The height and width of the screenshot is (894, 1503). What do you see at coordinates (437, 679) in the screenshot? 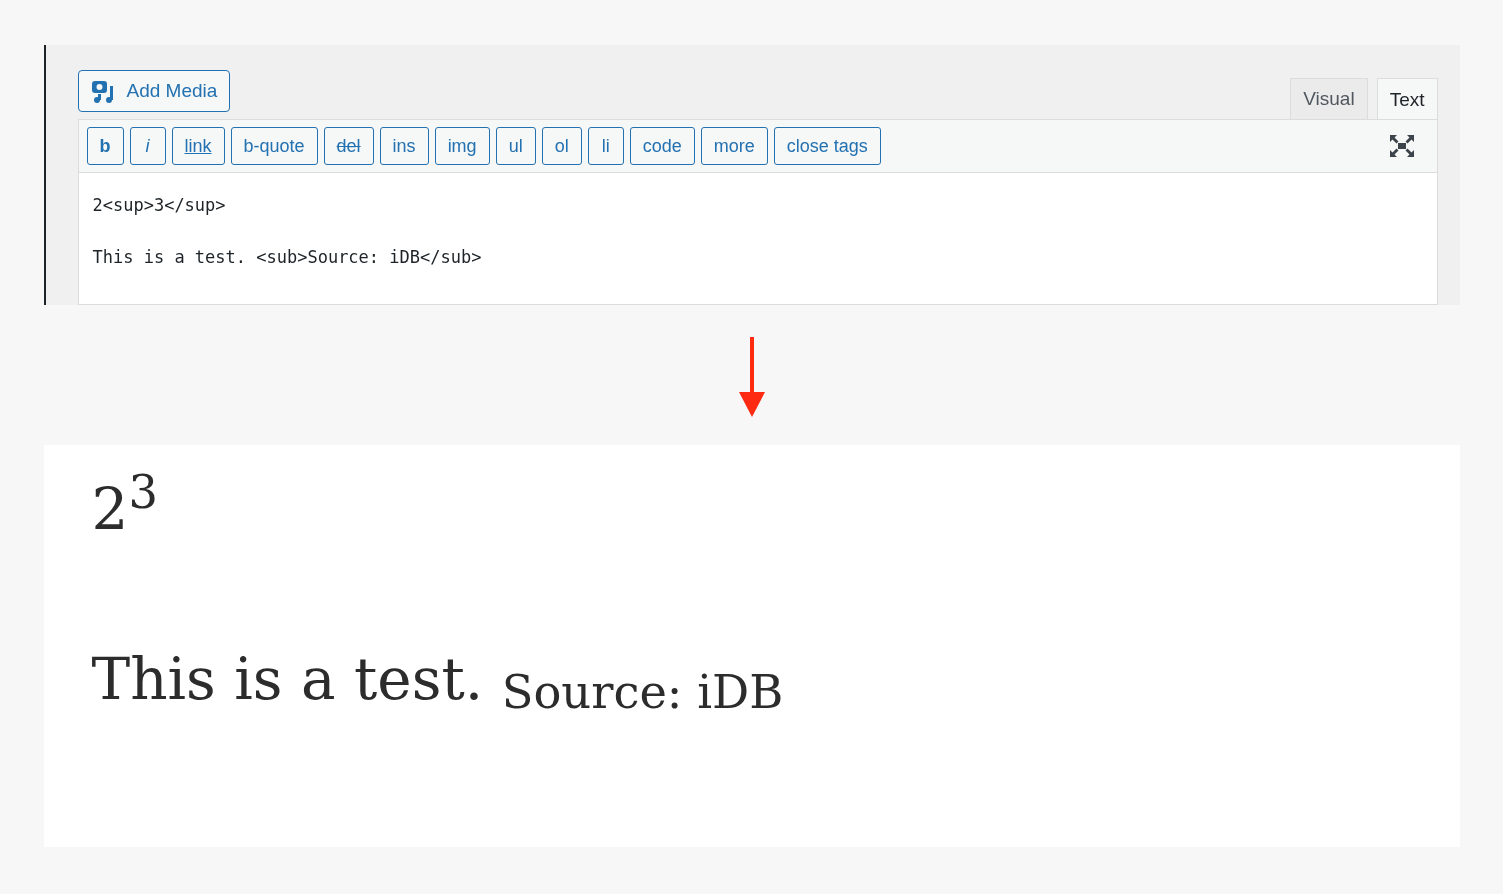
I see `preview-text: This is a test. $_{Source: iDB}$` at bounding box center [437, 679].